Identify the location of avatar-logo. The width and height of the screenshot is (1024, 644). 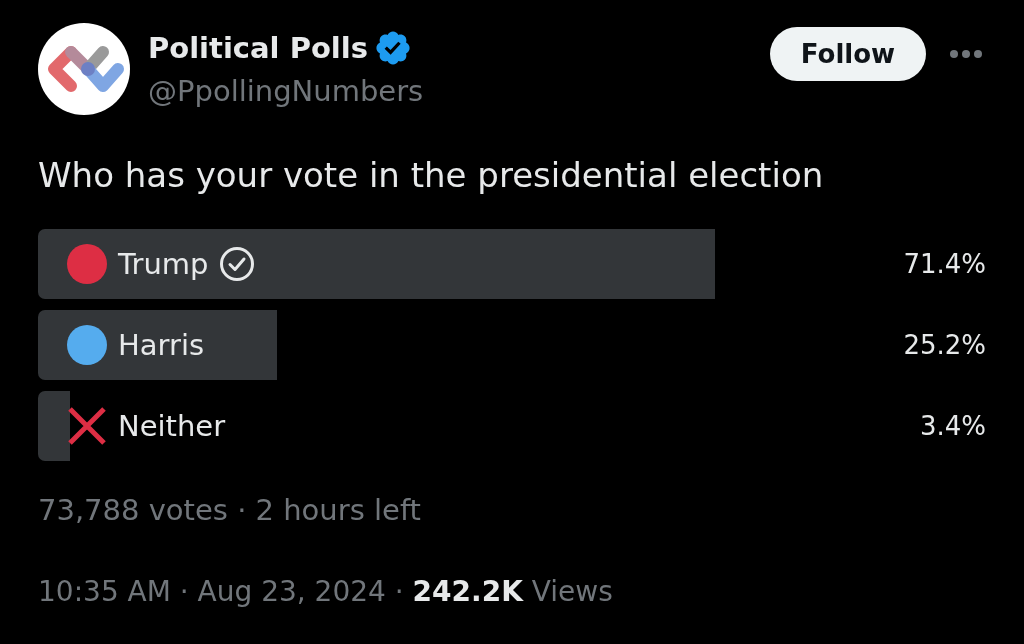
(84, 69).